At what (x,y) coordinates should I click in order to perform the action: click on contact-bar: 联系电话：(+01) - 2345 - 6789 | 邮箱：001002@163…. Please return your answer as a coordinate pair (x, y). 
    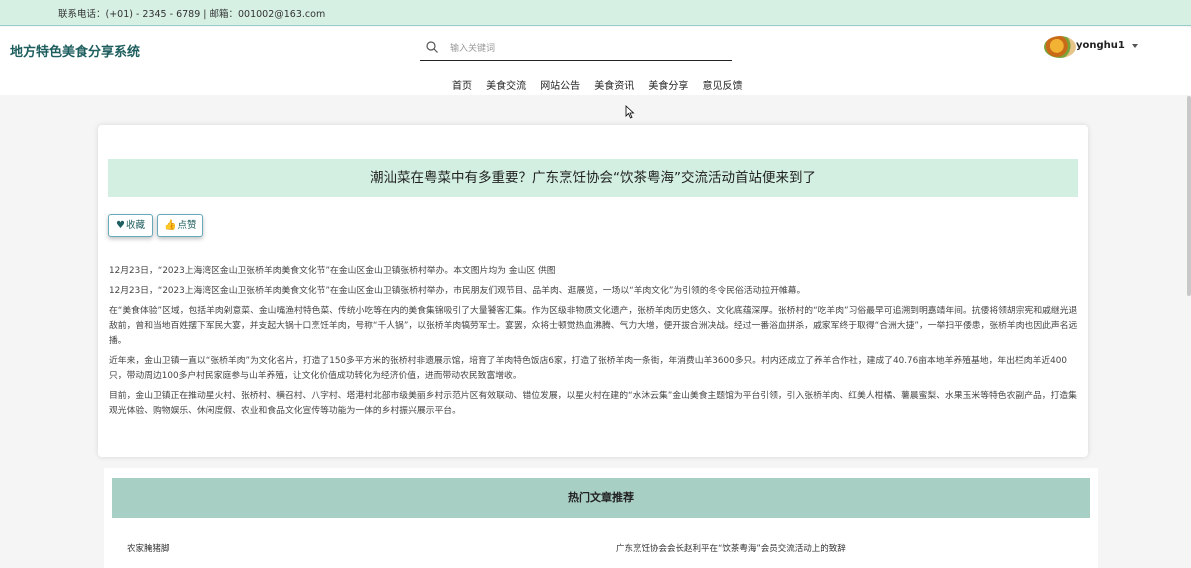
    Looking at the image, I should click on (595, 13).